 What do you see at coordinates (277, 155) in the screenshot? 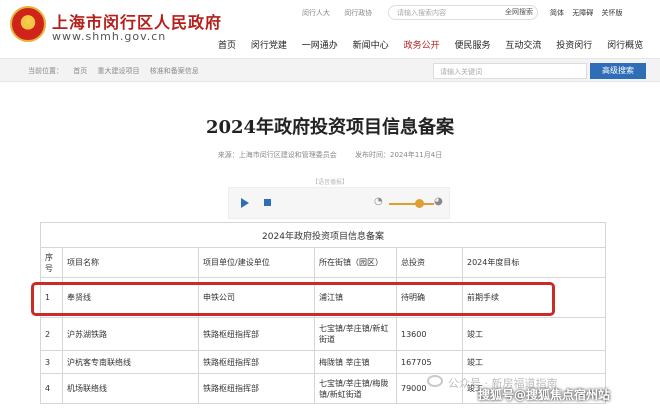
I see `article-source: 来源：上海市闵行区建设和管理委员会` at bounding box center [277, 155].